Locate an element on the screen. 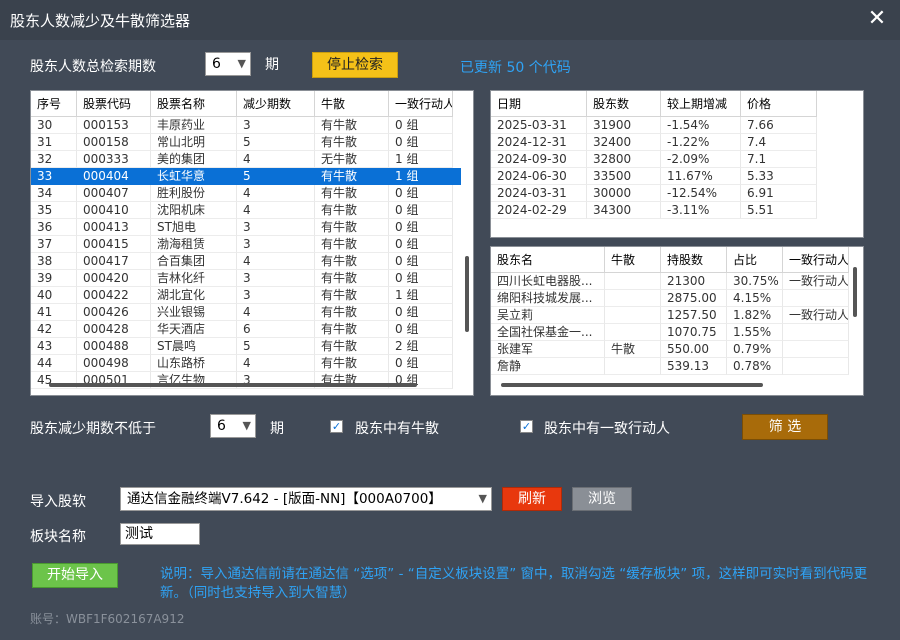 This screenshot has width=900, height=640. column-header: 股票名称 is located at coordinates (194, 104).